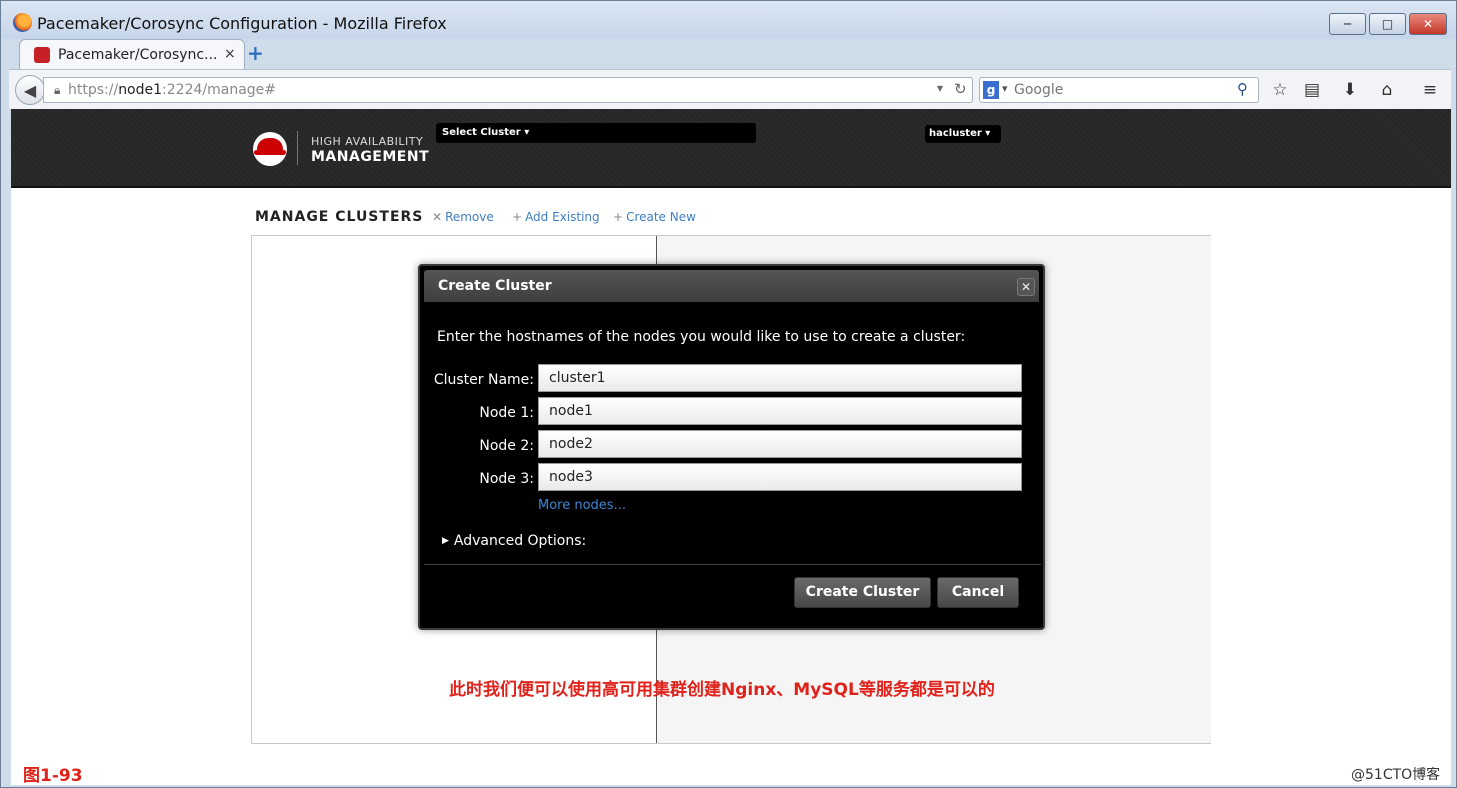 This screenshot has width=1457, height=788. Describe the element at coordinates (991, 90) in the screenshot. I see `google-engine-icon: g` at that location.